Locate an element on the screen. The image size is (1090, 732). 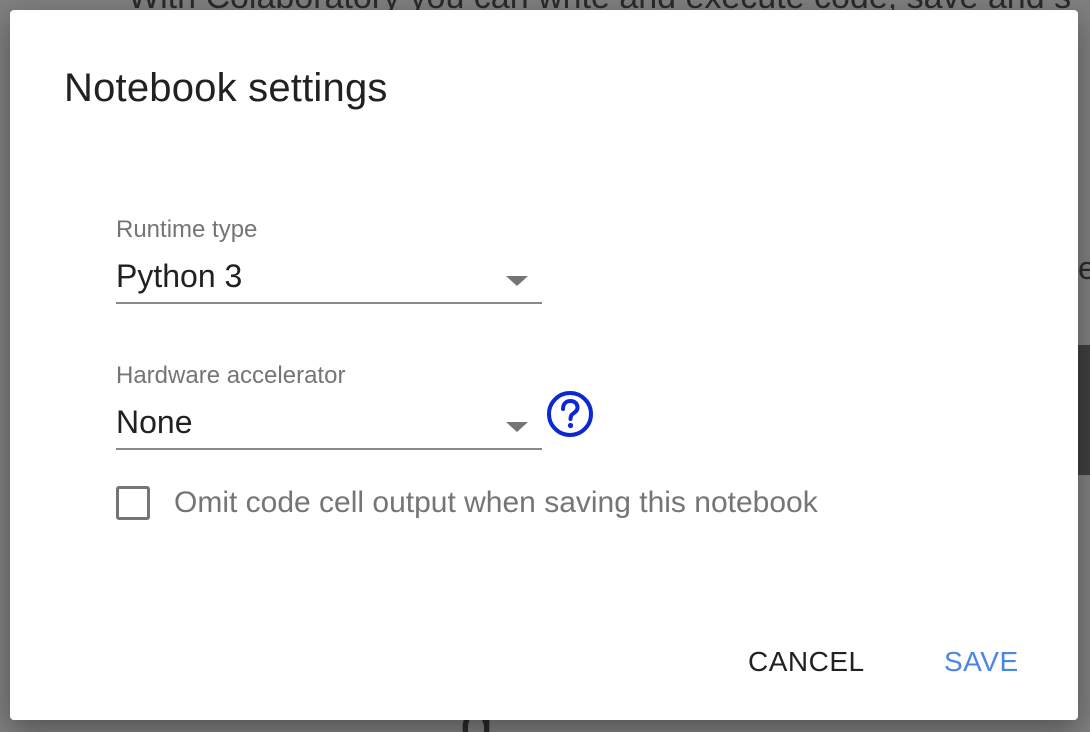
hardware-accelerator-value: None is located at coordinates (154, 422).